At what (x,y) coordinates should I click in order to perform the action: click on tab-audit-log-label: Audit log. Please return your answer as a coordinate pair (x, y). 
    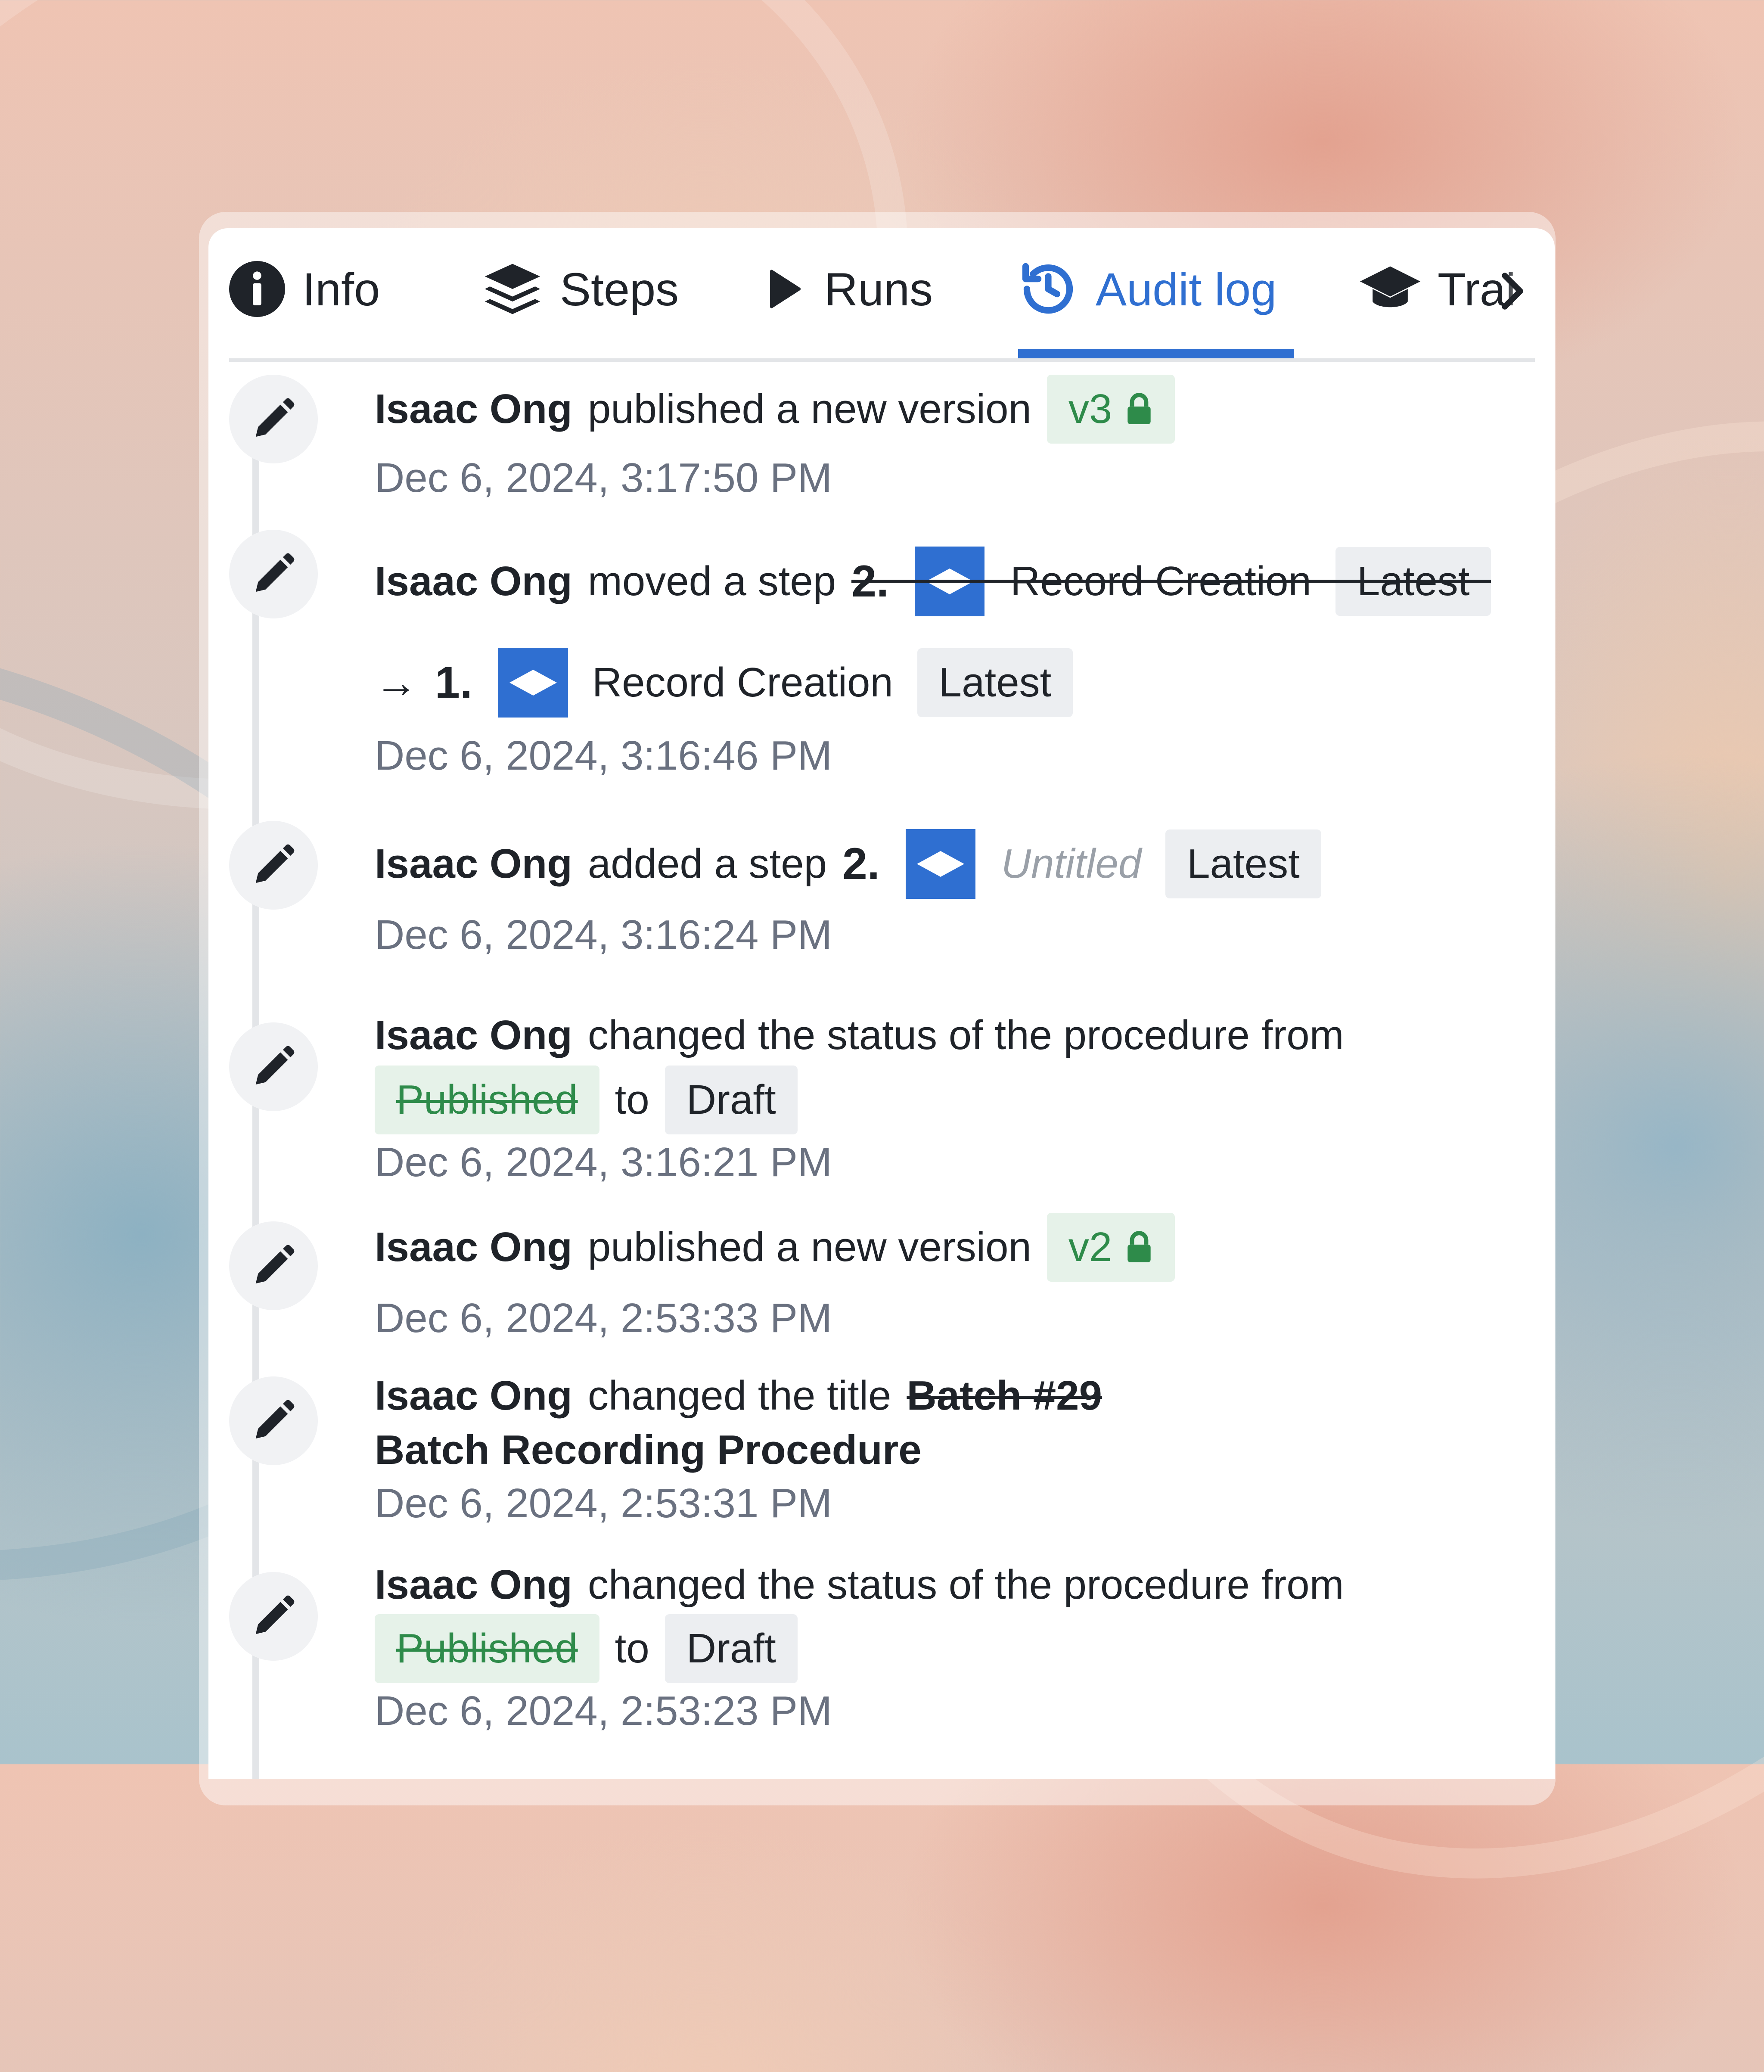
    Looking at the image, I should click on (1186, 289).